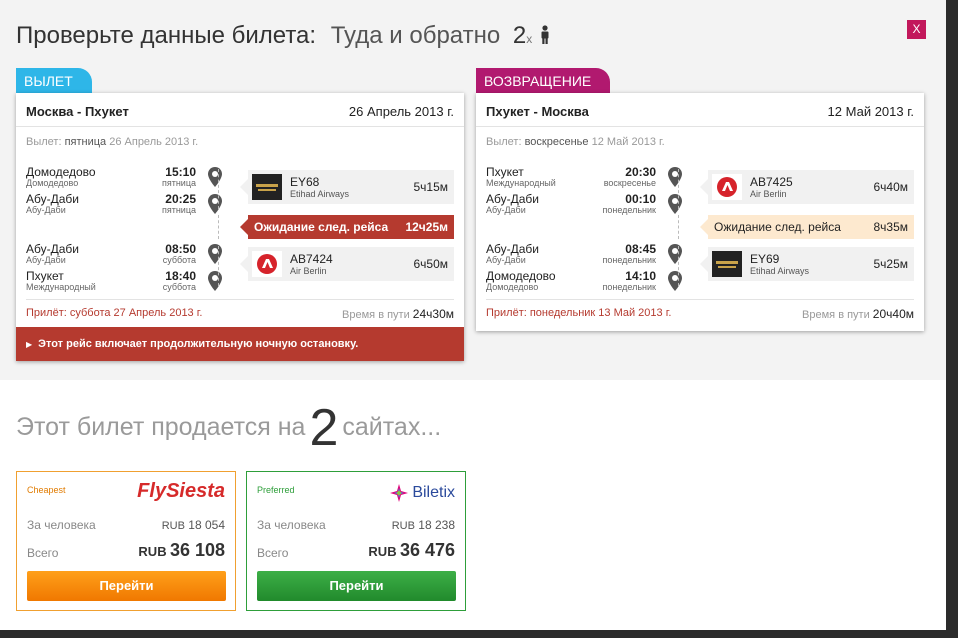 This screenshot has height=638, width=958. Describe the element at coordinates (356, 586) in the screenshot. I see `go-button-biletix: Перейти` at that location.